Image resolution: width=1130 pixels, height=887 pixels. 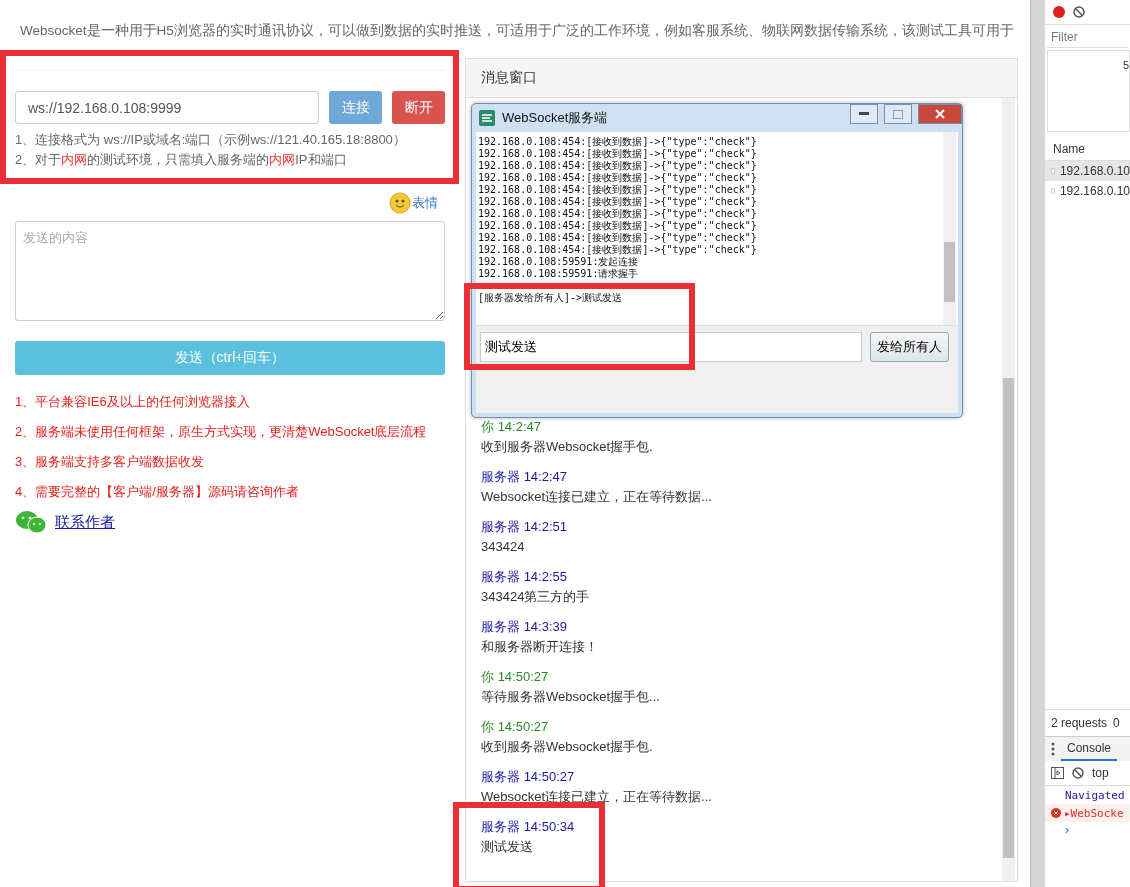 What do you see at coordinates (1087, 171) in the screenshot?
I see `request-row: 192.168.0.10` at bounding box center [1087, 171].